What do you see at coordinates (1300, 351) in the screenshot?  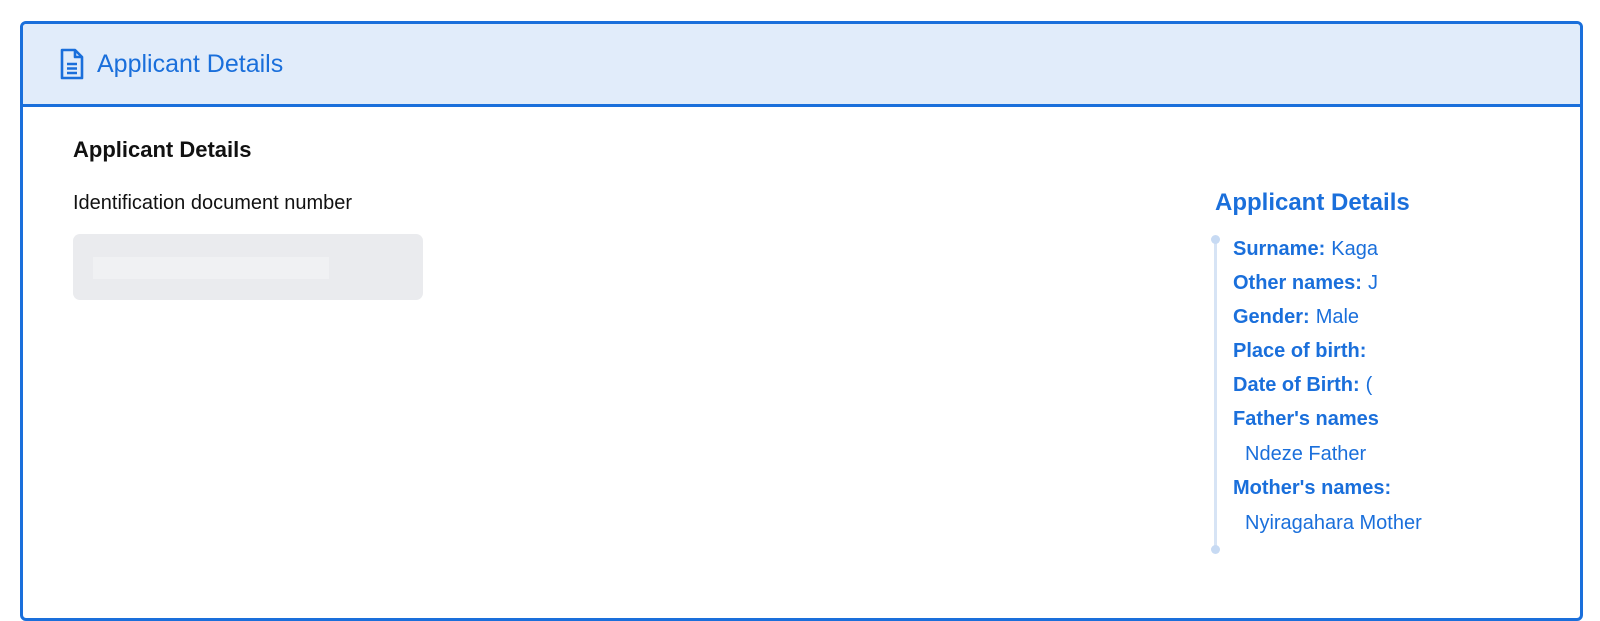 I see `place-of-birth-label: Place of birth:` at bounding box center [1300, 351].